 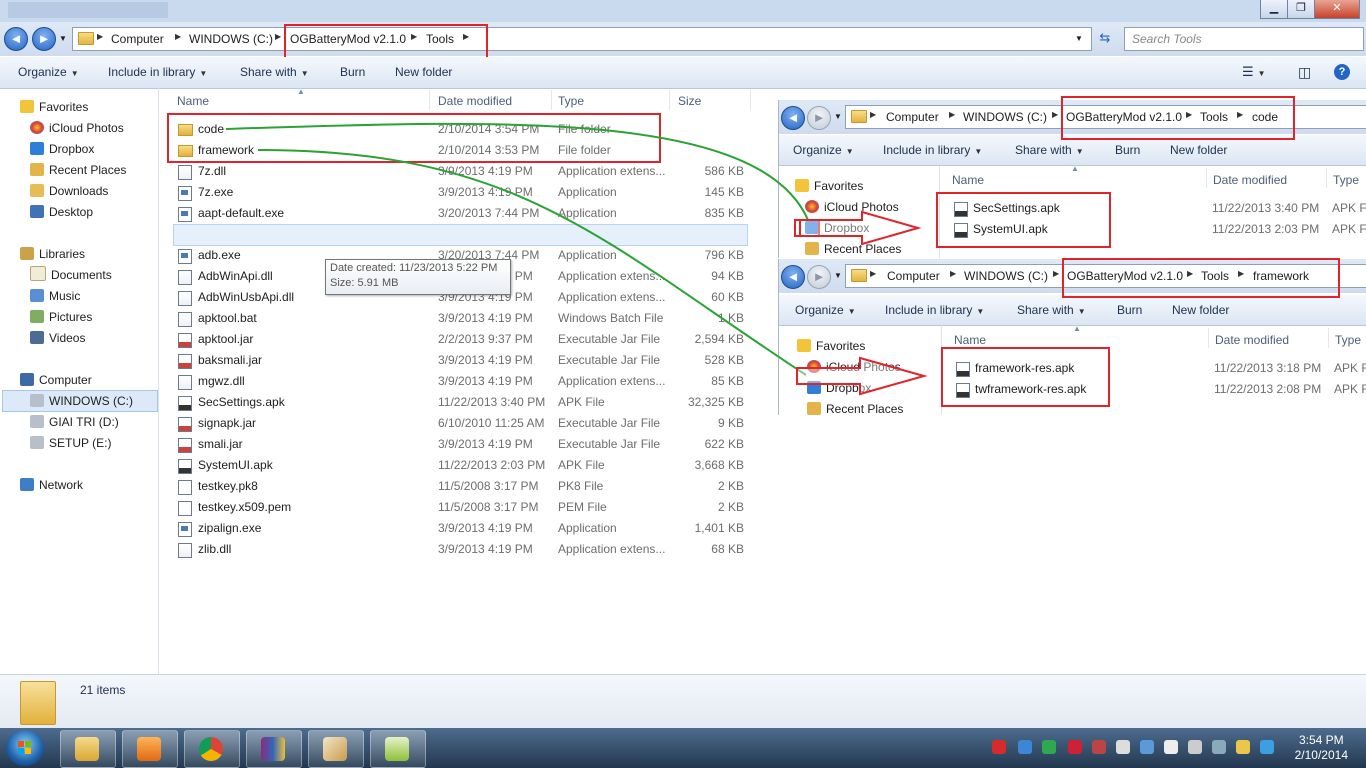 I want to click on taskbar-paint, so click(x=336, y=749).